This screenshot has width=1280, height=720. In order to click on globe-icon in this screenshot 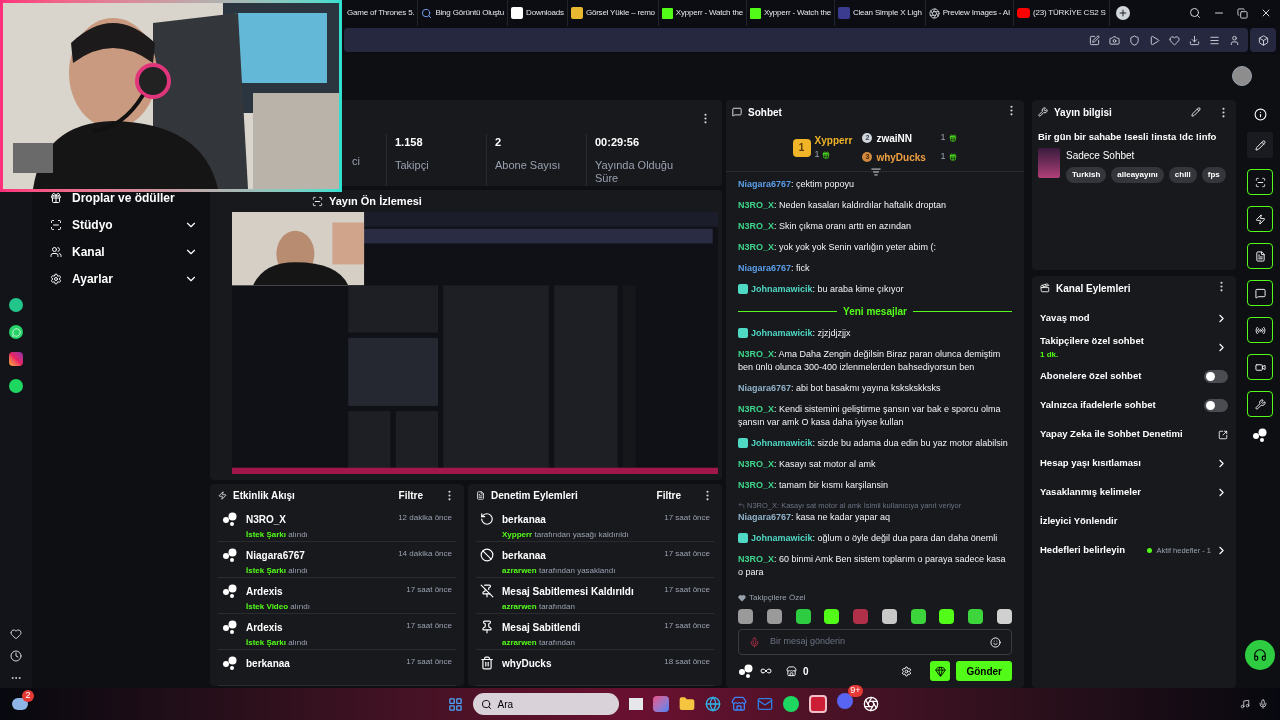, I will do `click(712, 704)`.